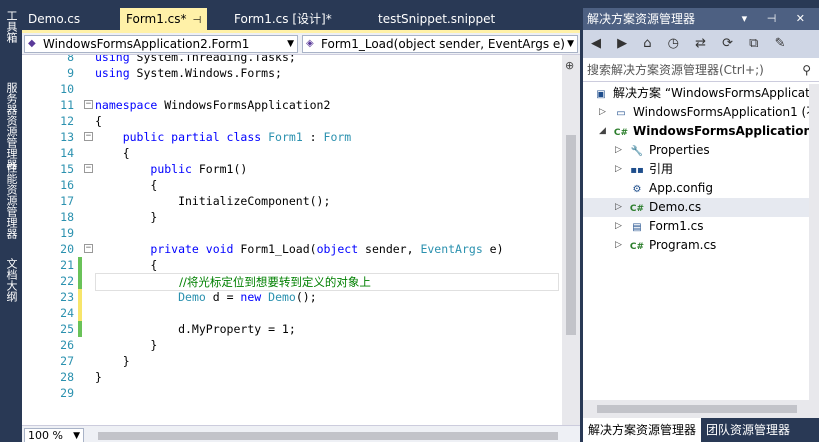  What do you see at coordinates (601, 94) in the screenshot?
I see `file-icon: ▣` at bounding box center [601, 94].